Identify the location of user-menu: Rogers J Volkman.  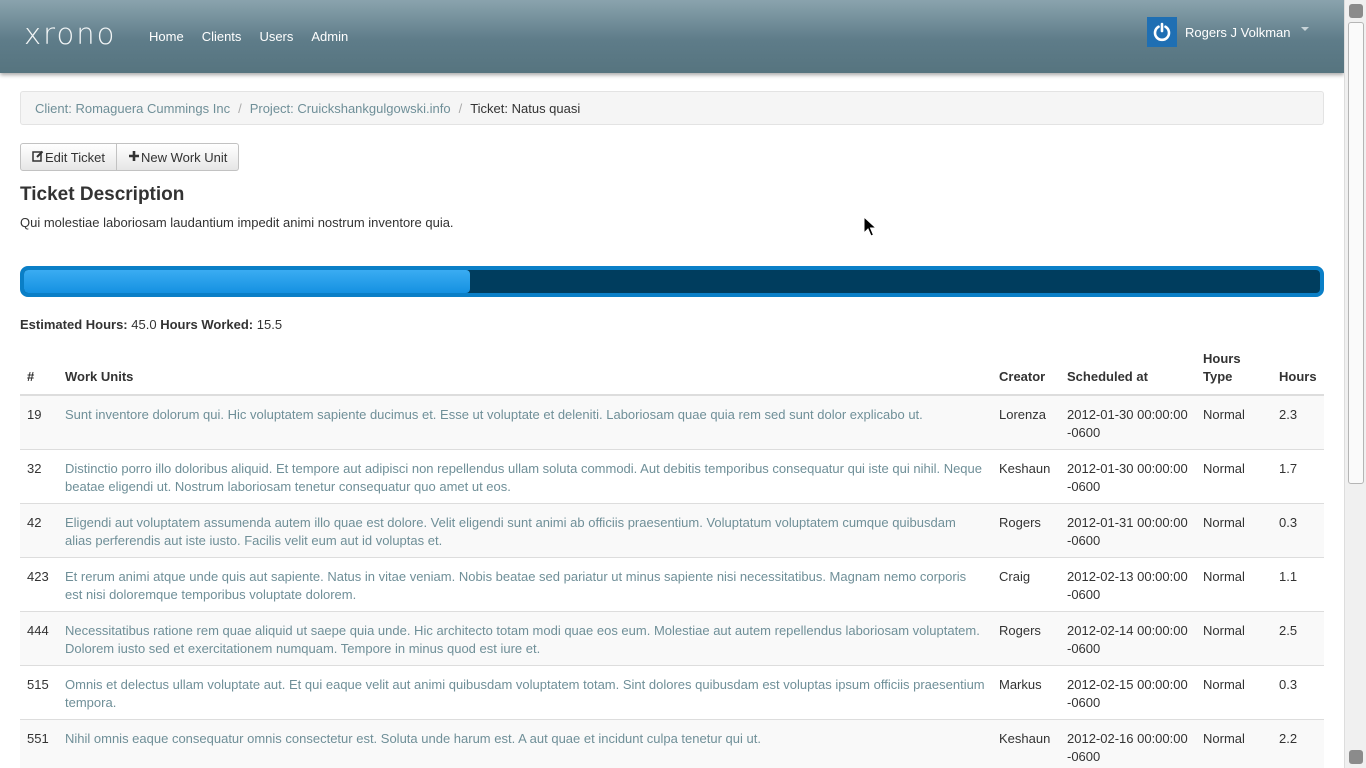
(1228, 32).